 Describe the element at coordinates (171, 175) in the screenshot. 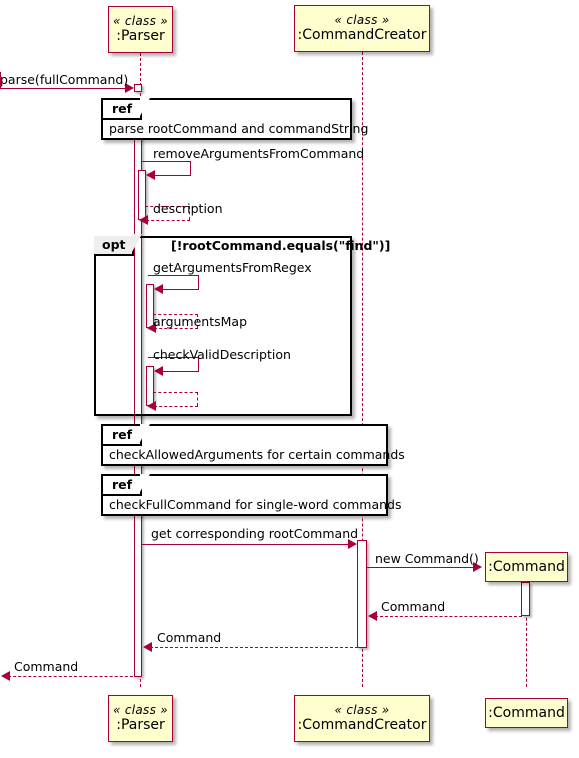

I see `message-line-removearguments-back` at that location.